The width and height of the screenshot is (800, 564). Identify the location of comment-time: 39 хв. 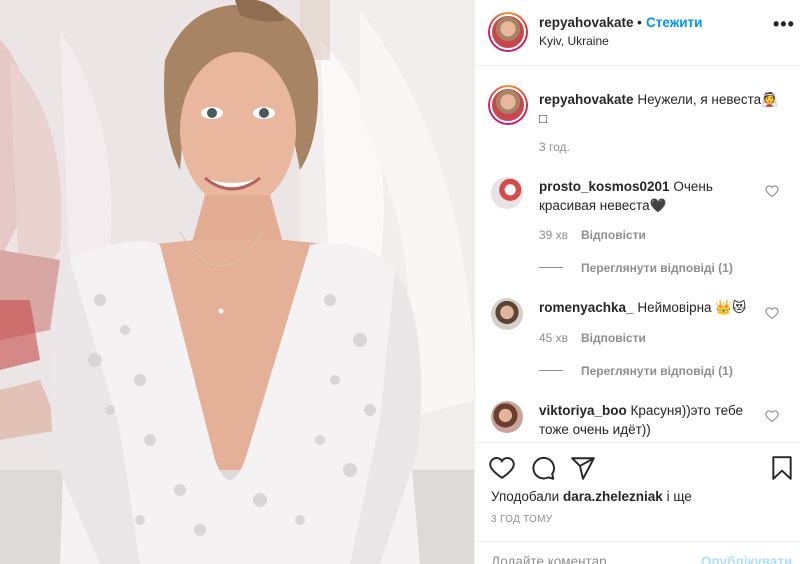
(554, 235).